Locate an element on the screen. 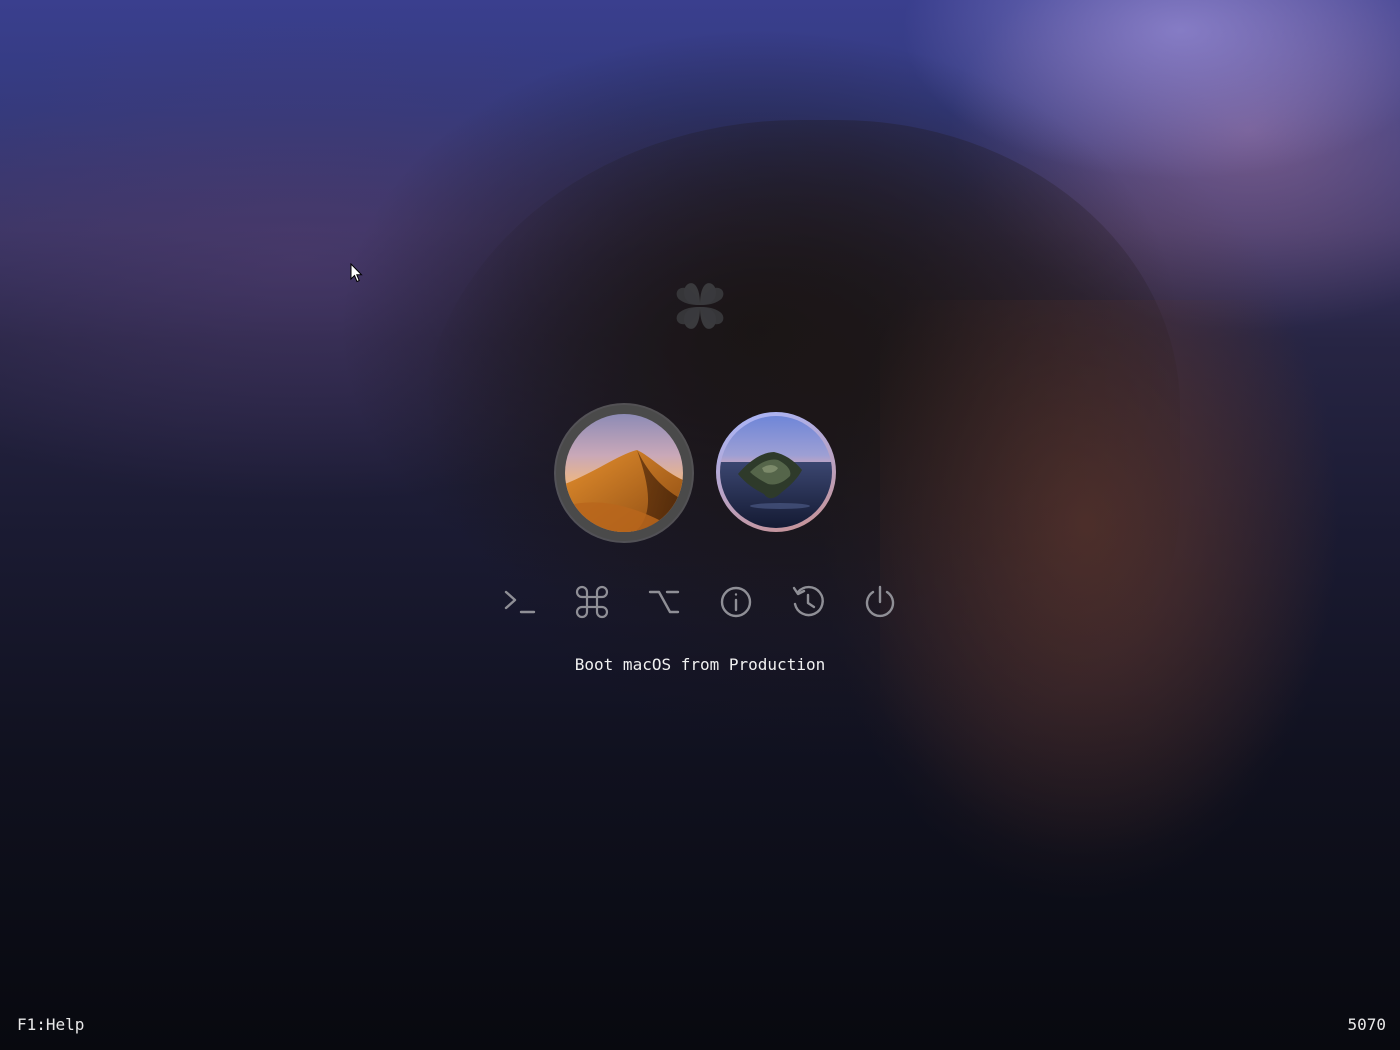  option-tool is located at coordinates (664, 602).